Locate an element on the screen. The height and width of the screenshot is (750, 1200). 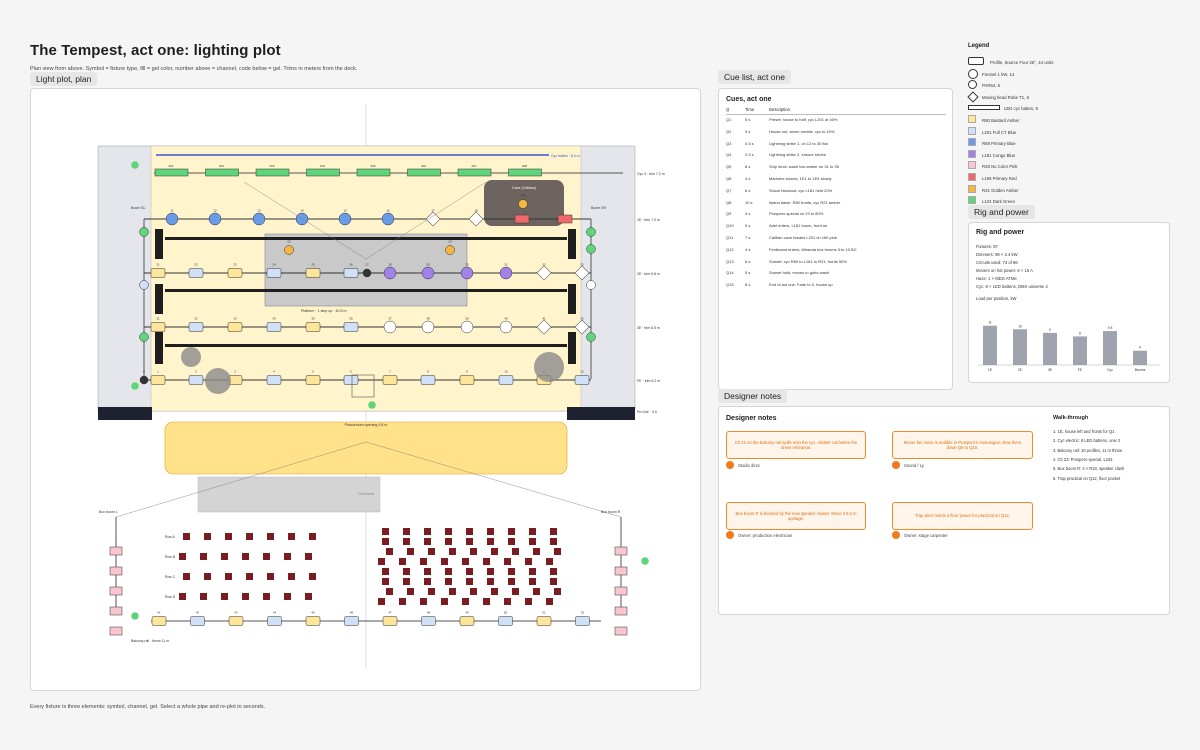
bar-category-label: 1E is located at coordinates (990, 370).